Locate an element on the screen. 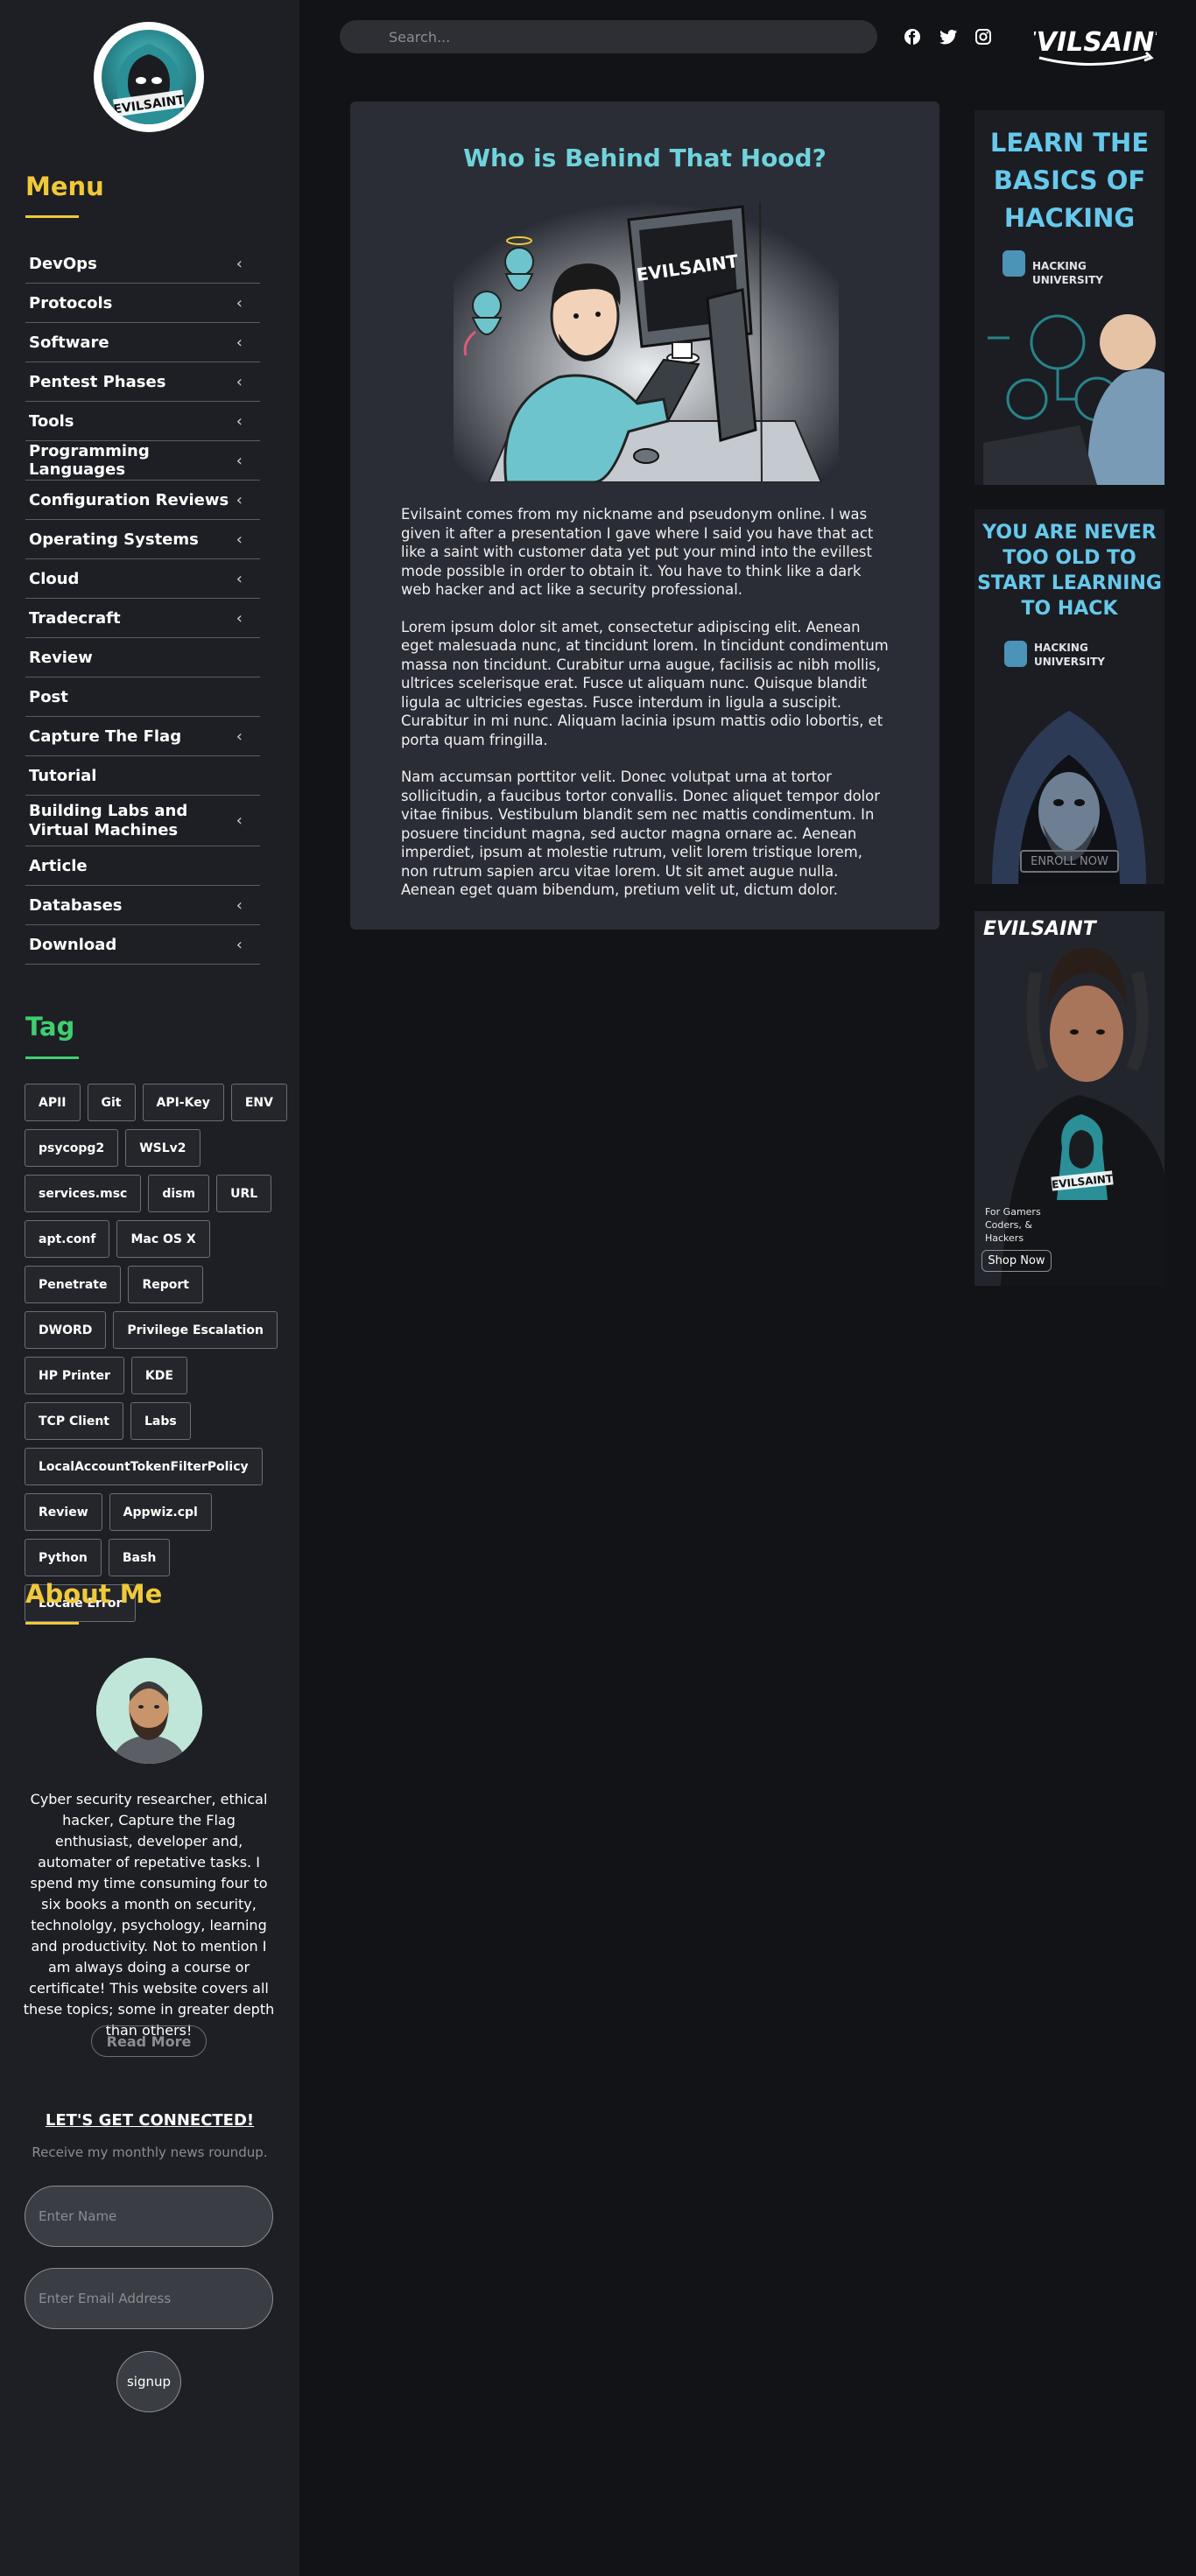 The image size is (1196, 2576). sidebar-item-label: Download is located at coordinates (73, 945).